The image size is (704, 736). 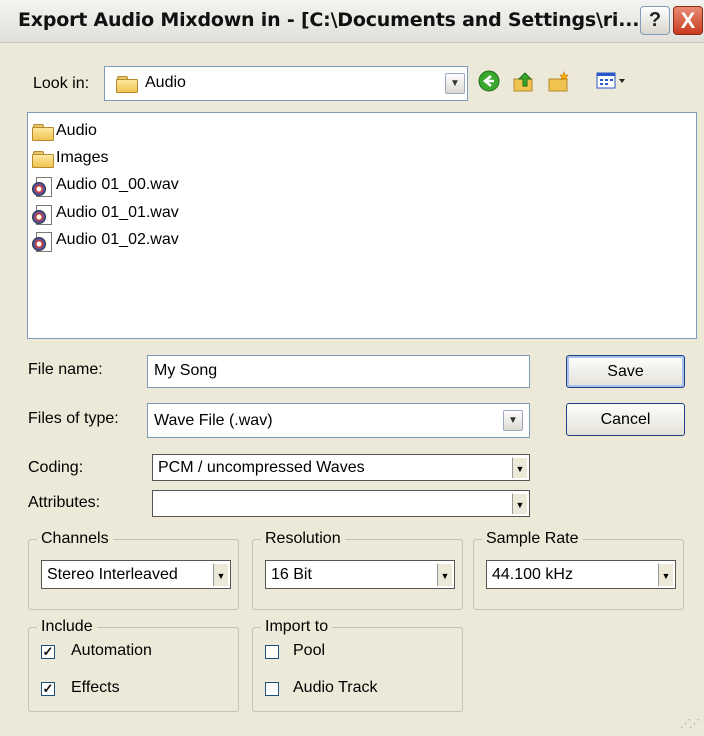 I want to click on coding-value: PCM / uncompressed Waves, so click(x=261, y=467).